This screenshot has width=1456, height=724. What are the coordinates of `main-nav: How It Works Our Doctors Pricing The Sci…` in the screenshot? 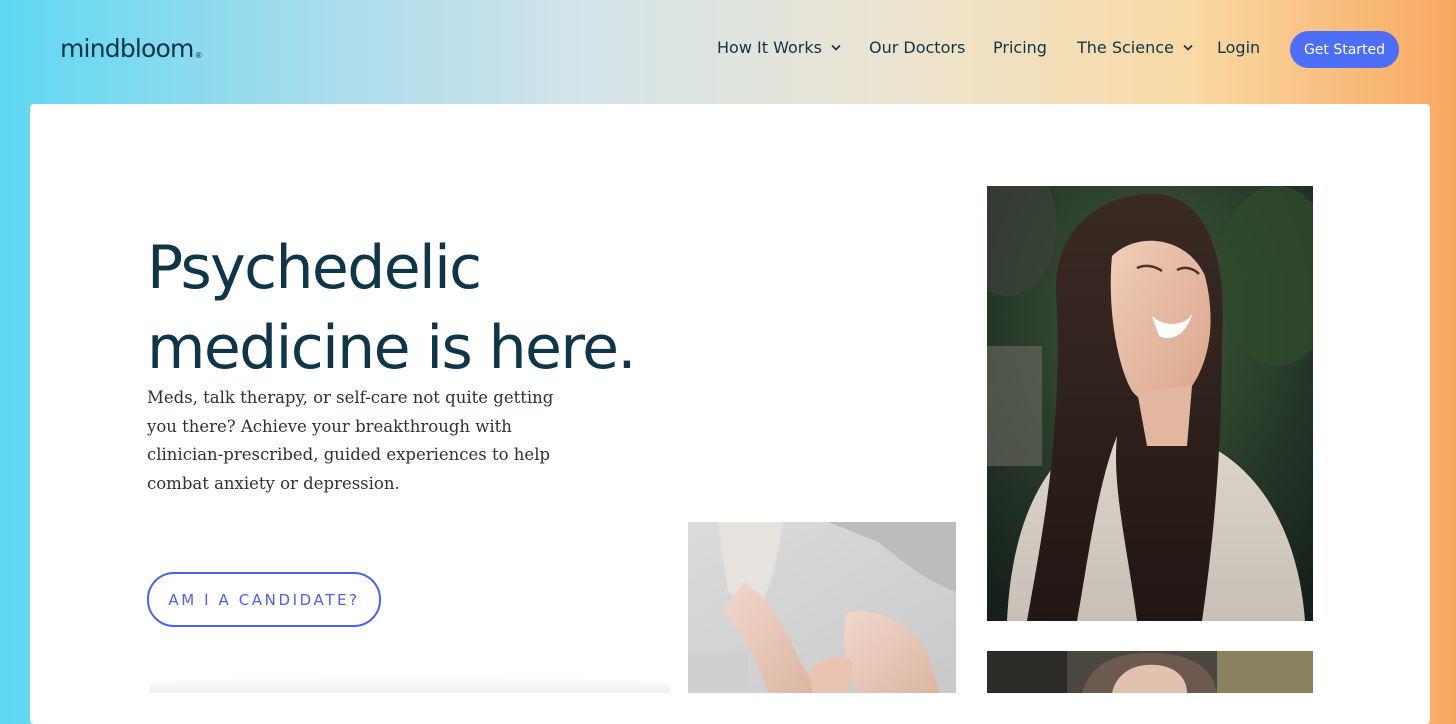 It's located at (728, 50).